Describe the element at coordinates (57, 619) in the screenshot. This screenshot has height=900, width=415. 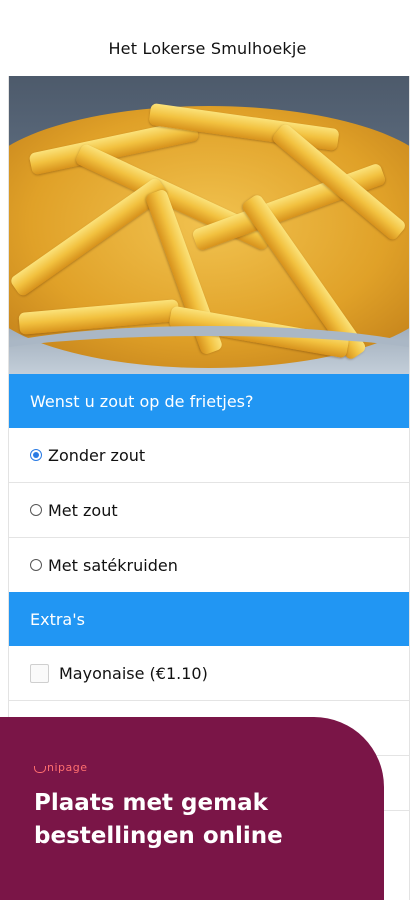
I see `extras-section-title: Extra's` at that location.